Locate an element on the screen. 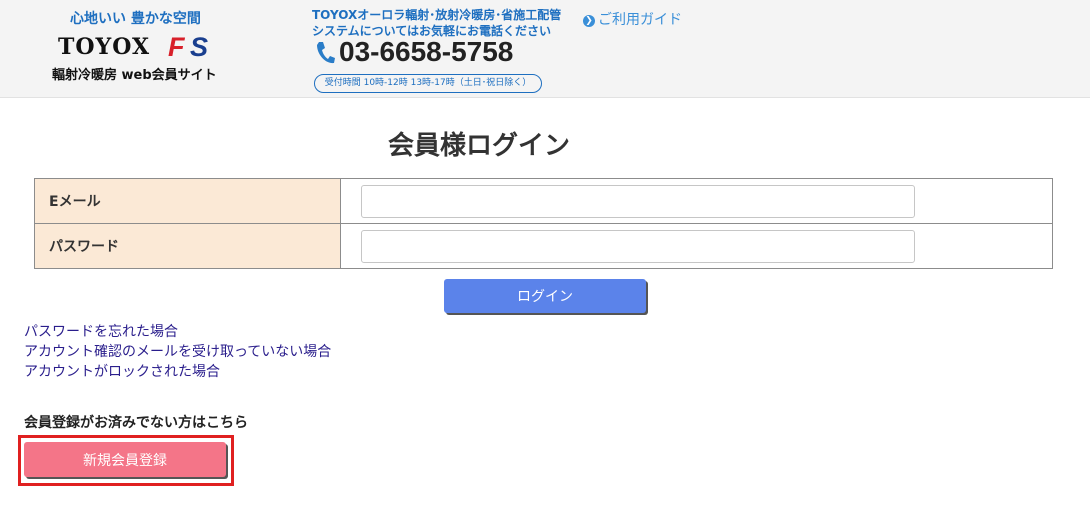 The height and width of the screenshot is (513, 1090). resend-confirmation-link: アカウント確認のメールを受け取っていない場合 is located at coordinates (177, 352).